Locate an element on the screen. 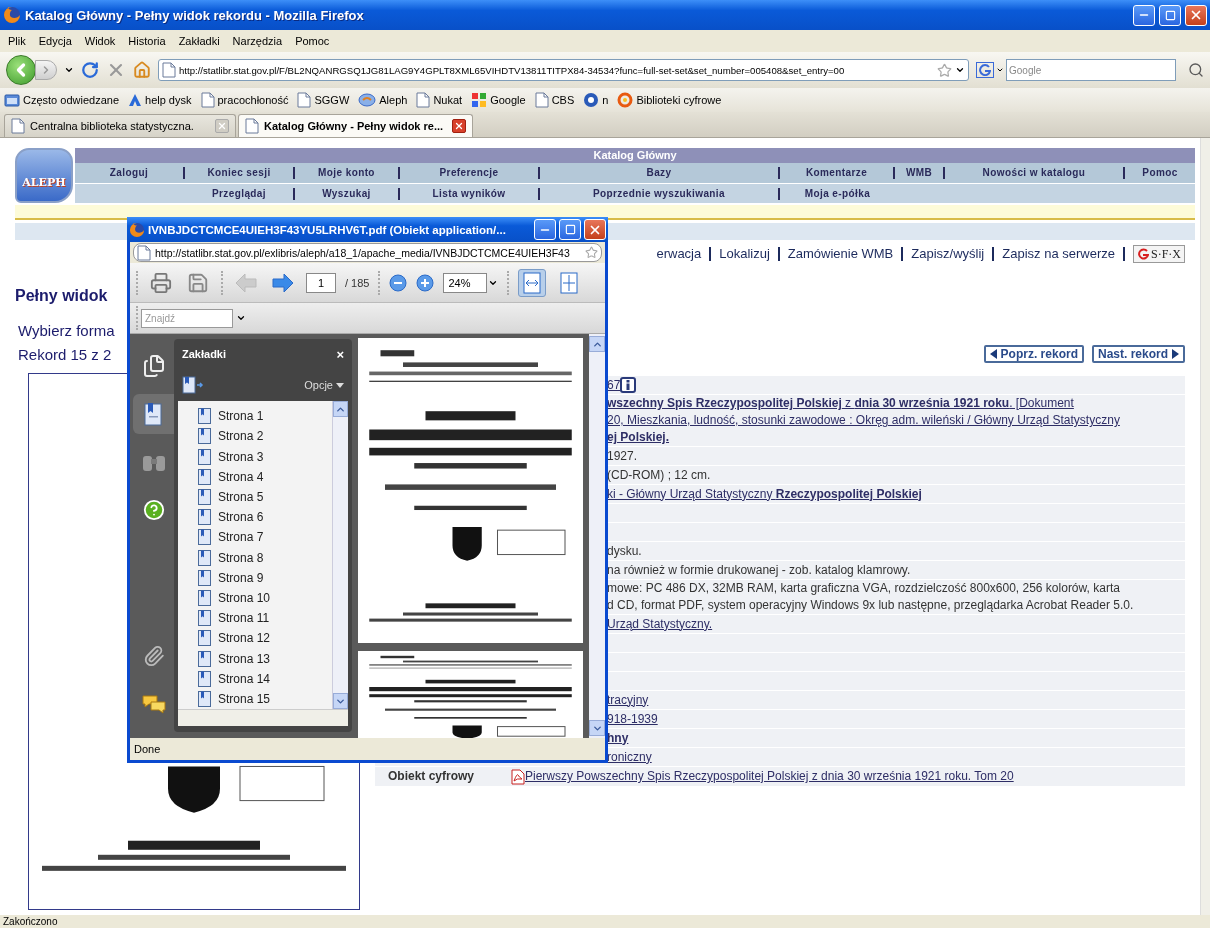 This screenshot has width=1210, height=928. previous-record-button: Poprz. rekord is located at coordinates (1033, 354).